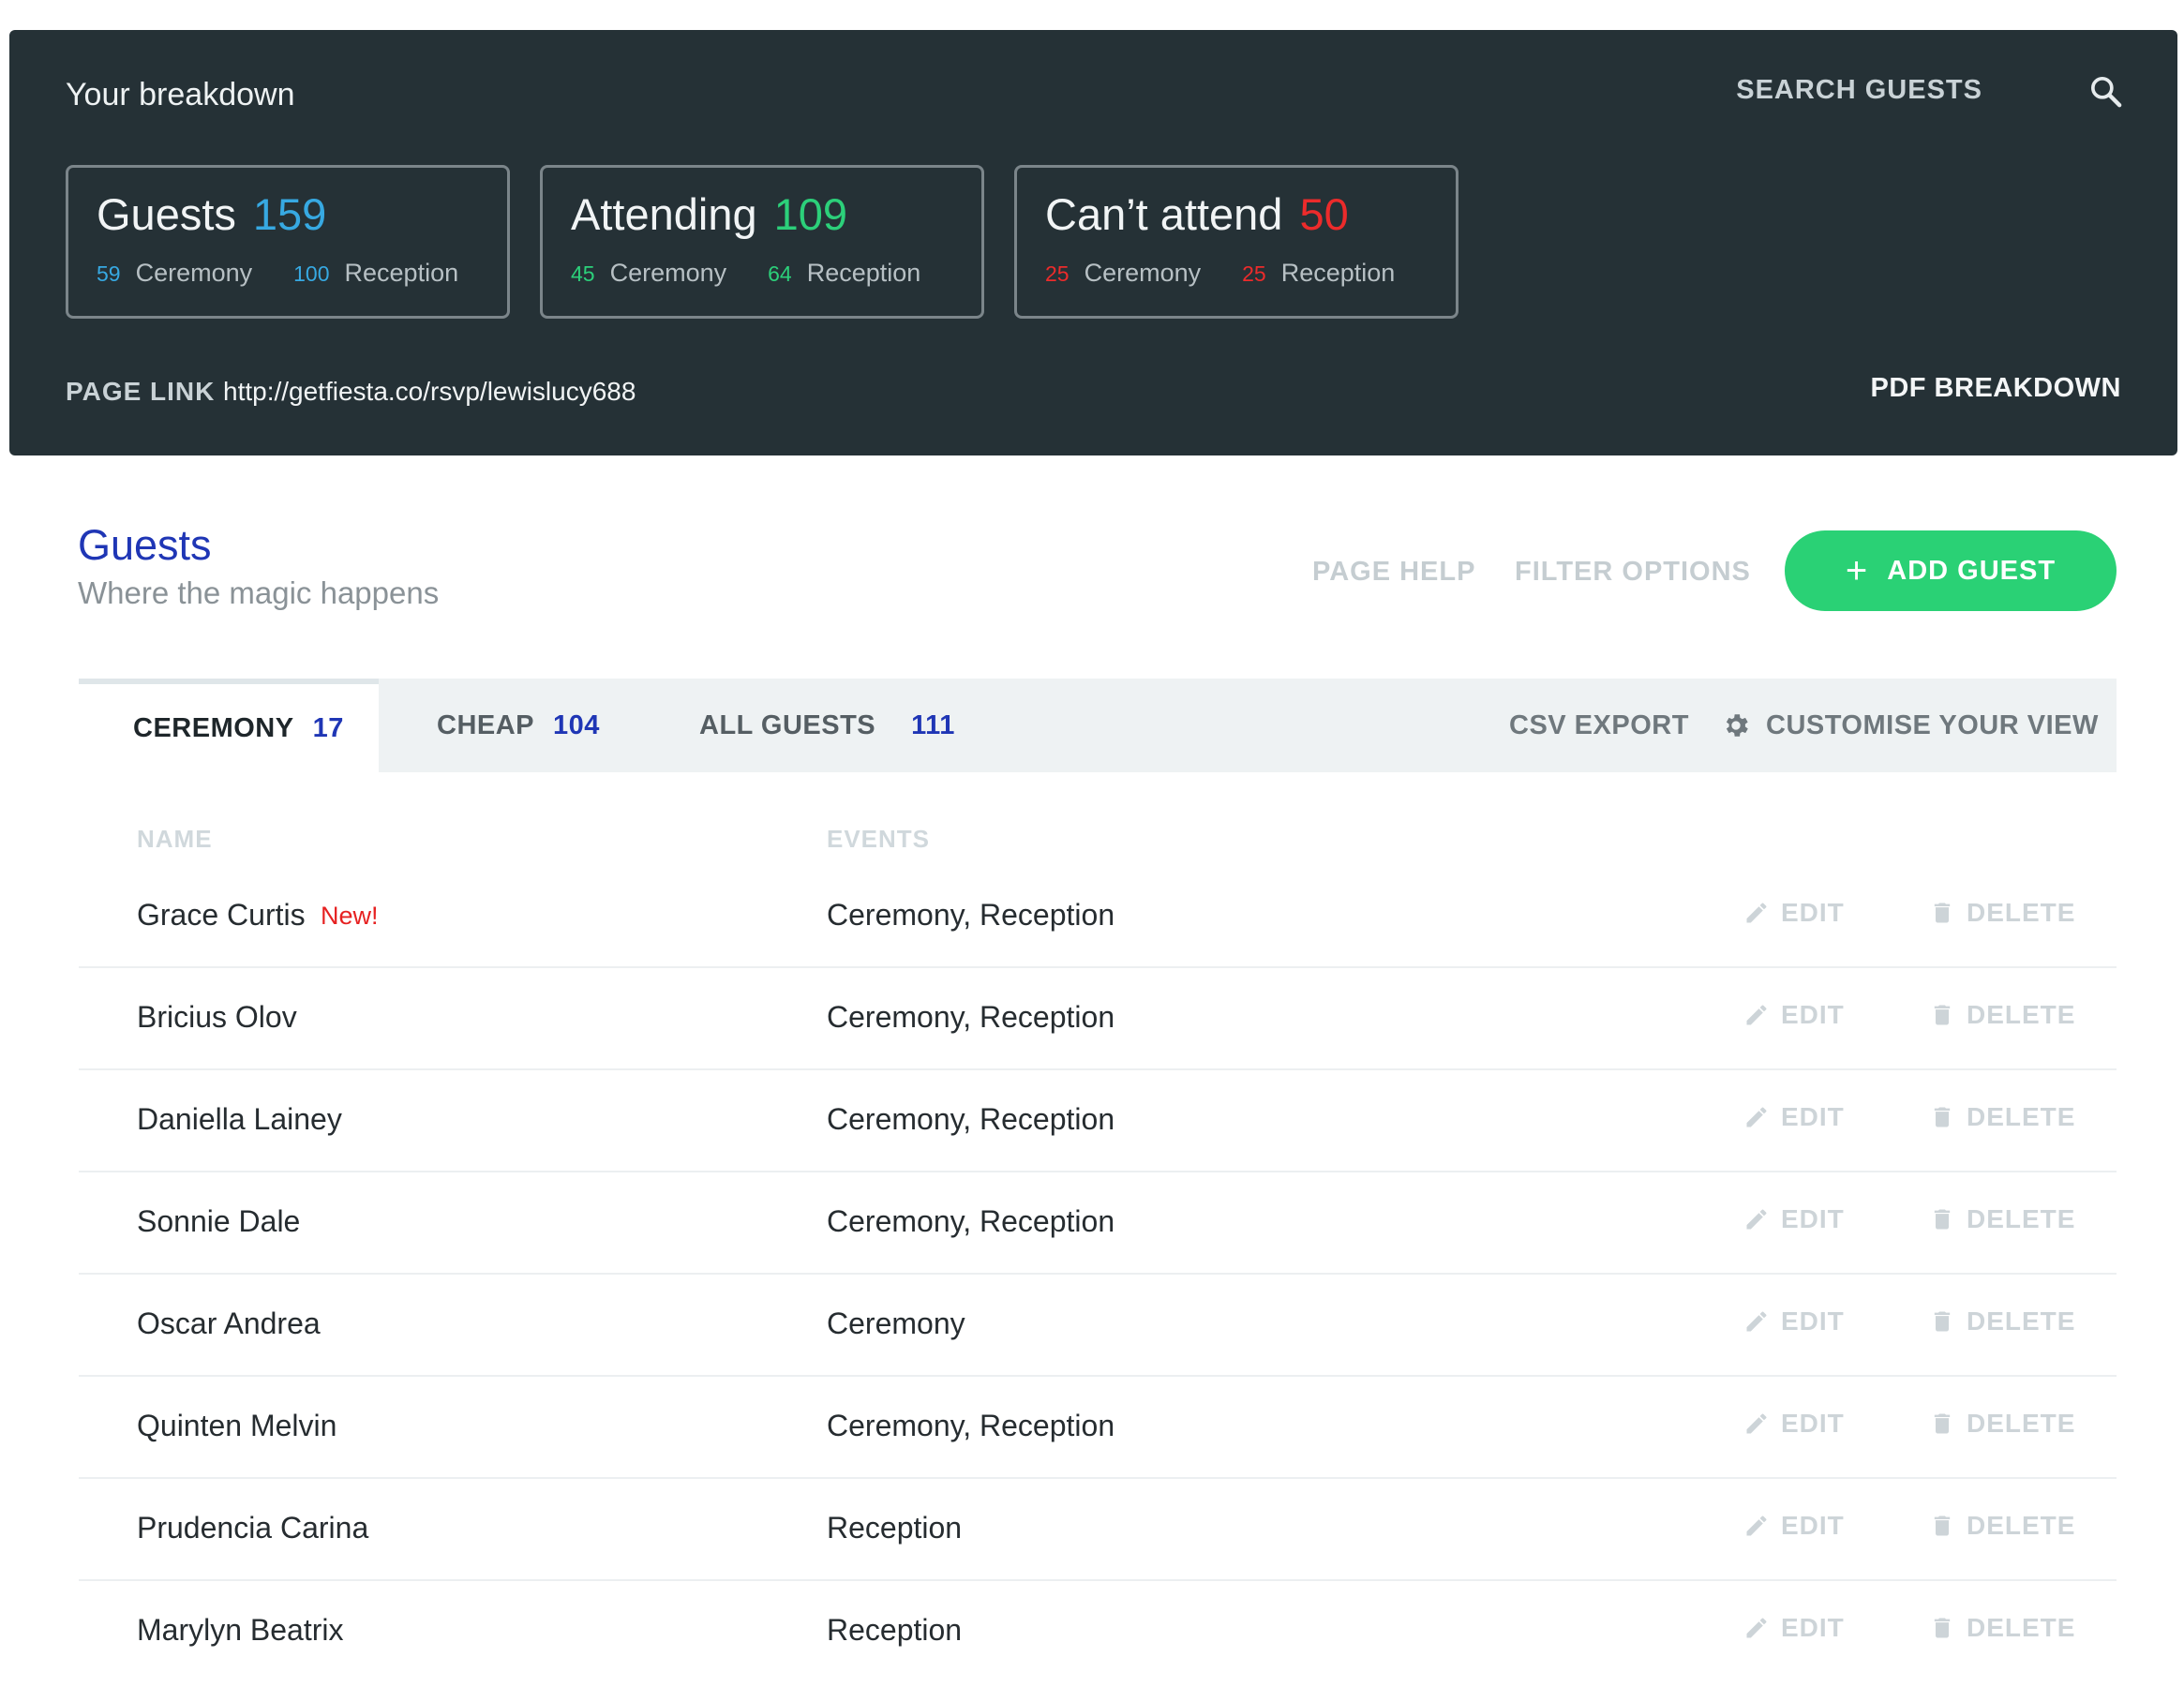  Describe the element at coordinates (1164, 214) in the screenshot. I see `stat-card-title: Can’t attend` at that location.